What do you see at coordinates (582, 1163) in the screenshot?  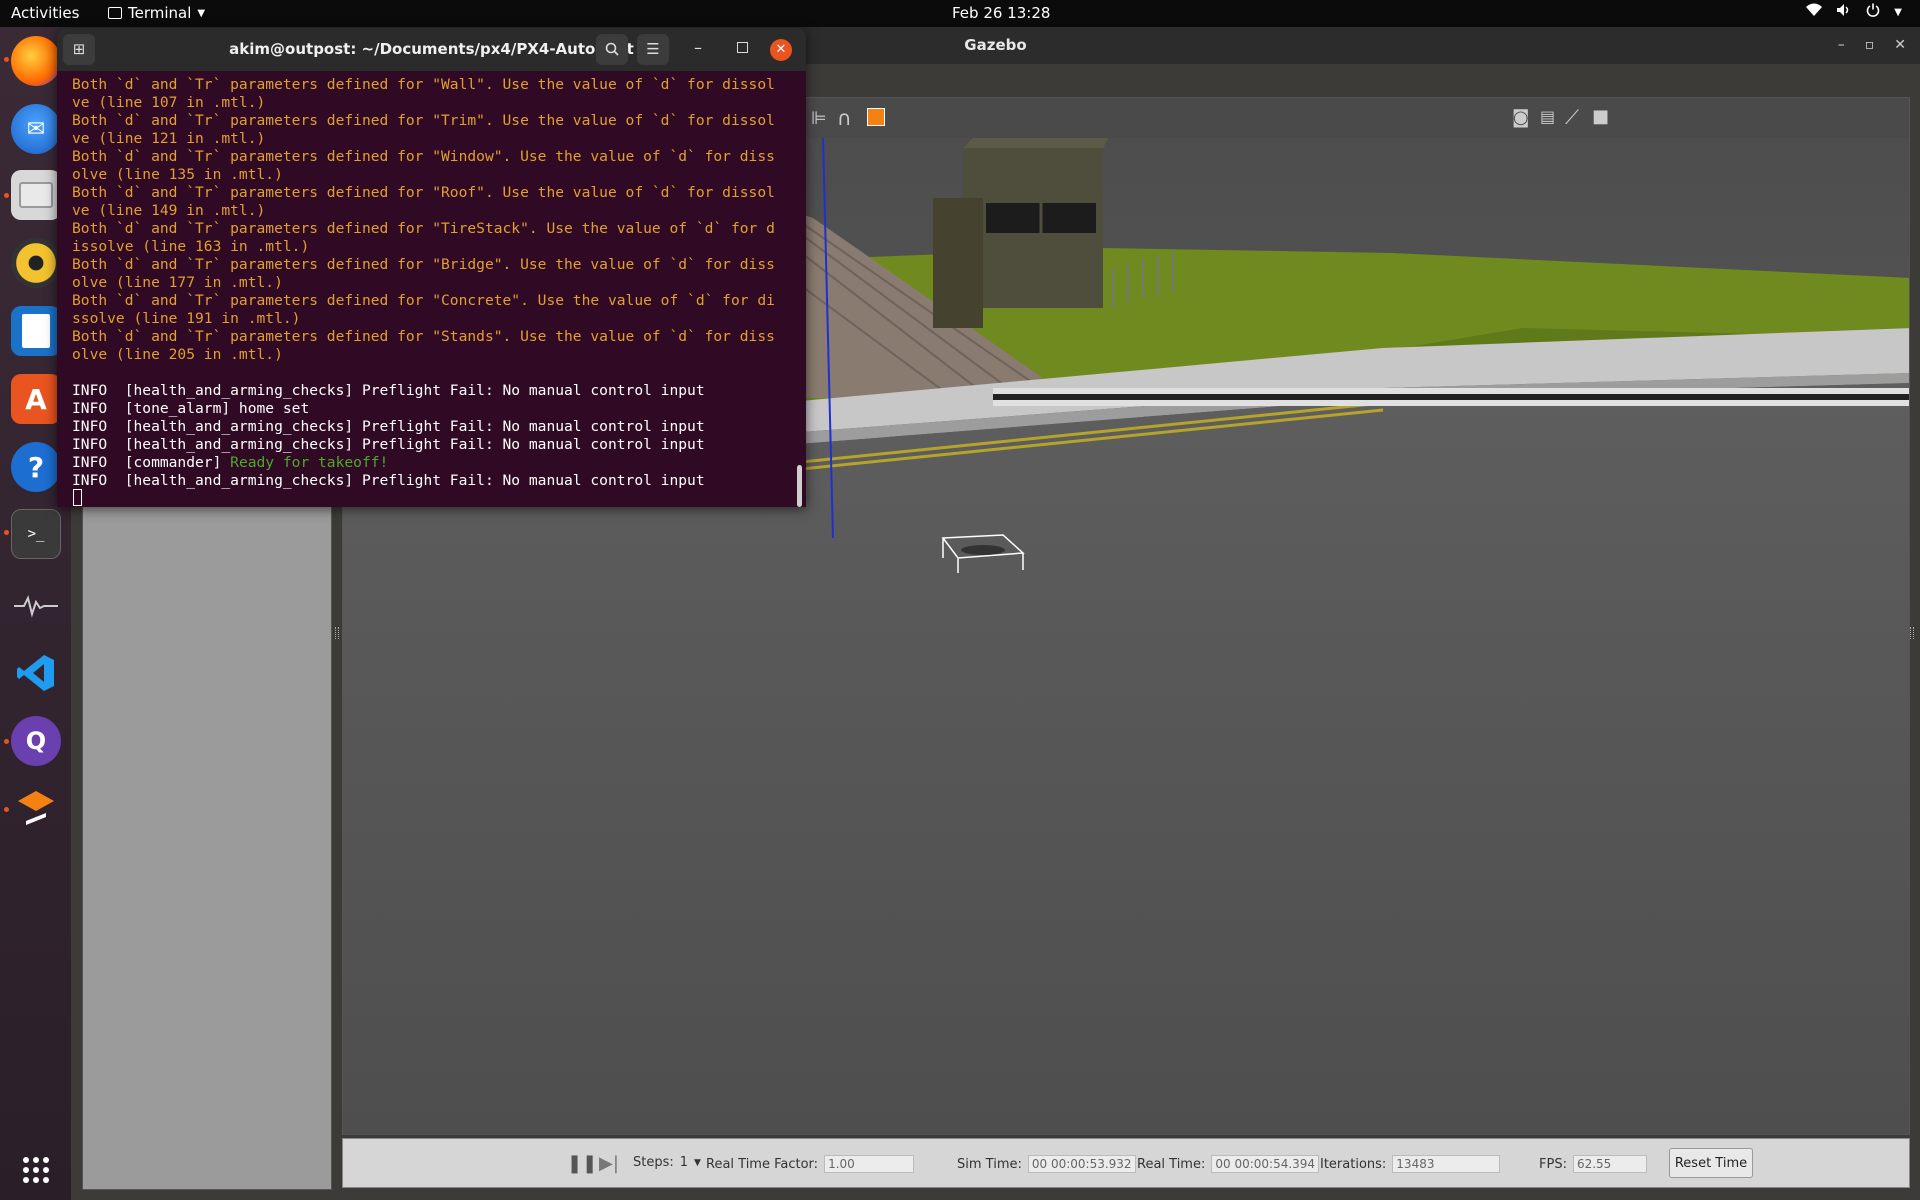 I see `pause-icon: ❚❚` at bounding box center [582, 1163].